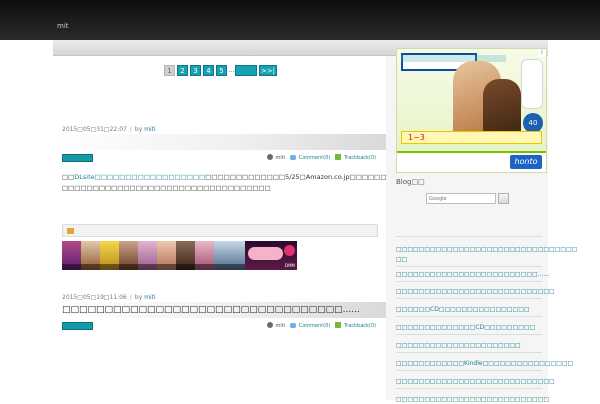 The height and width of the screenshot is (404, 600). I want to click on banner-brand: DMM, so click(290, 265).